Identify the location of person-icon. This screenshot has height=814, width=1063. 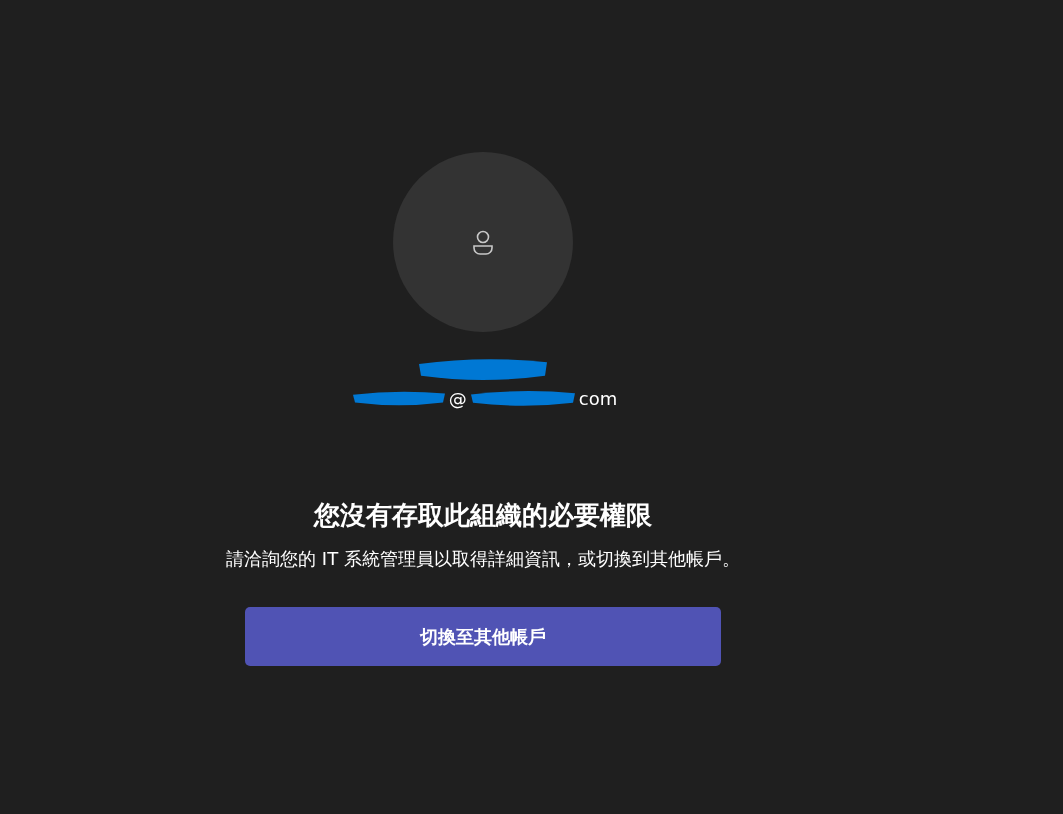
(483, 242).